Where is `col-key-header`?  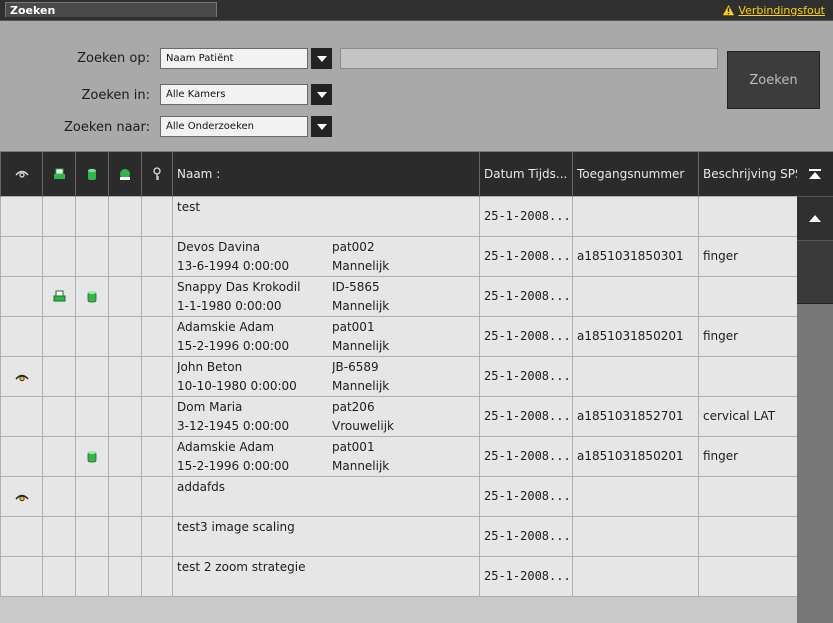 col-key-header is located at coordinates (157, 174).